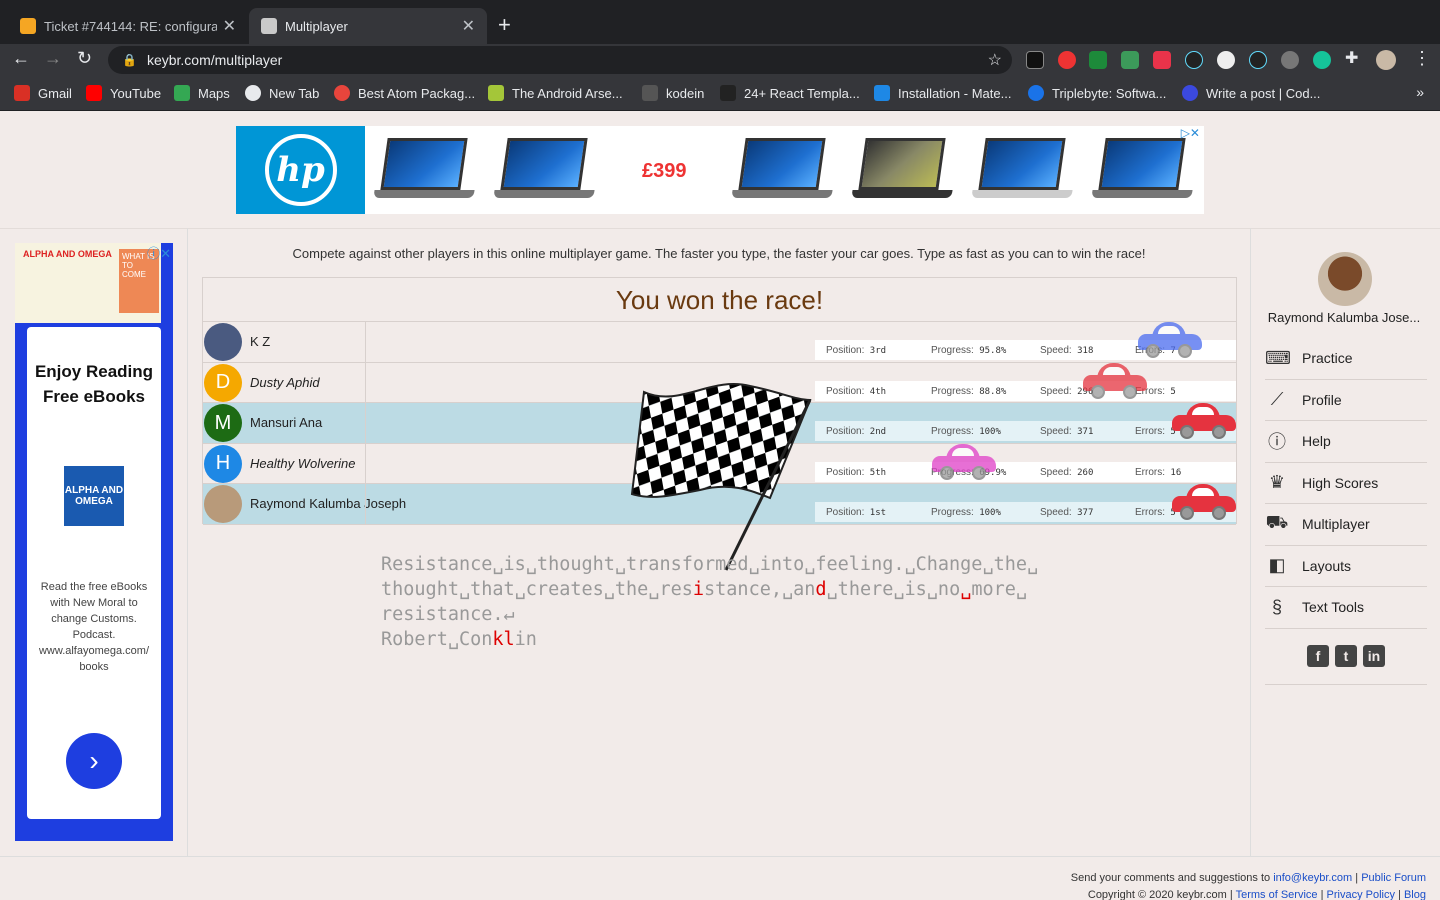  Describe the element at coordinates (673, 93) in the screenshot. I see `bookmark-kodein: kodein` at that location.